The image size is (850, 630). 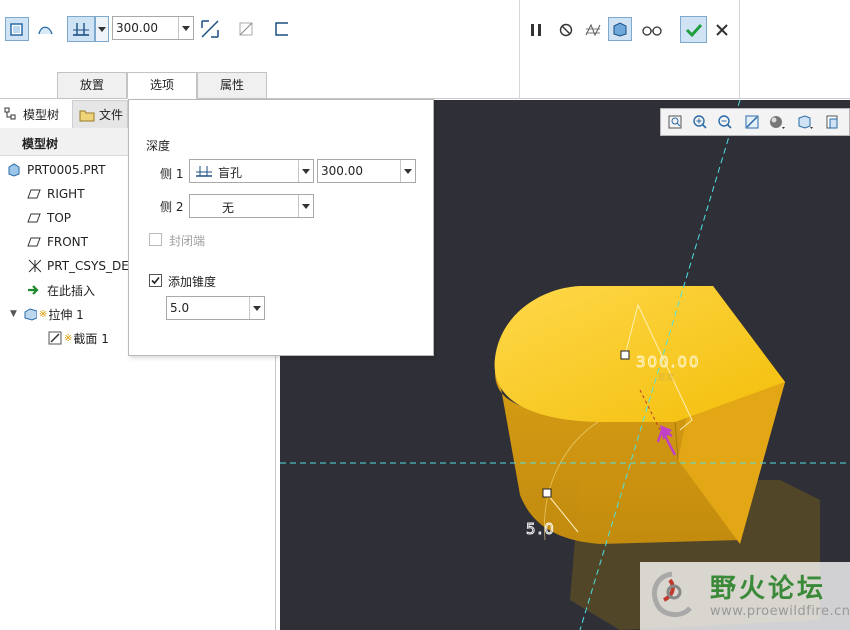 I want to click on repaint-icon, so click(x=752, y=122).